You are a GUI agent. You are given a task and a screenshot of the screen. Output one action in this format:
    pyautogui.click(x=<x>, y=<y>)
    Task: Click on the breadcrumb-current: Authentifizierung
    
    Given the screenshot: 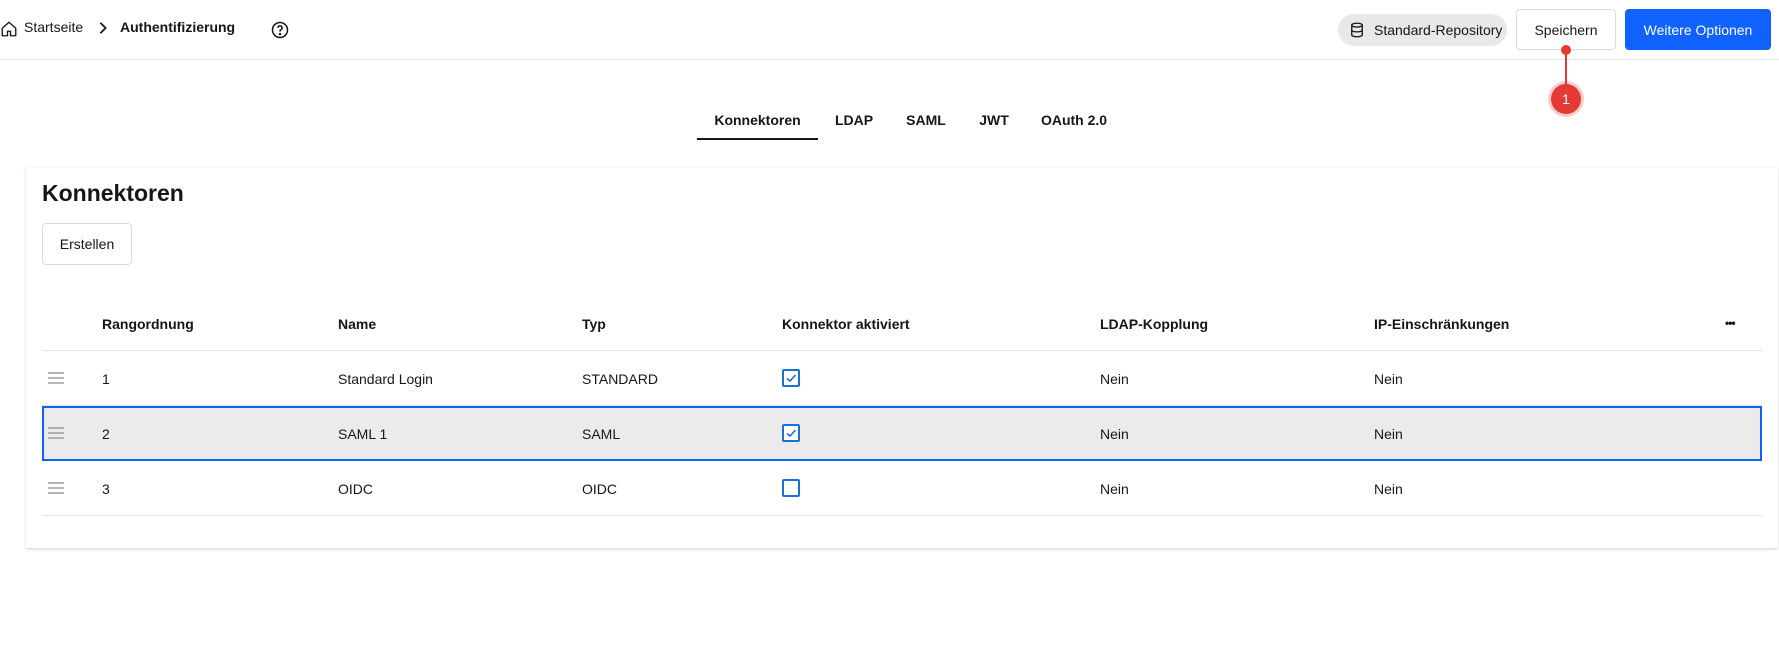 What is the action you would take?
    pyautogui.click(x=178, y=27)
    